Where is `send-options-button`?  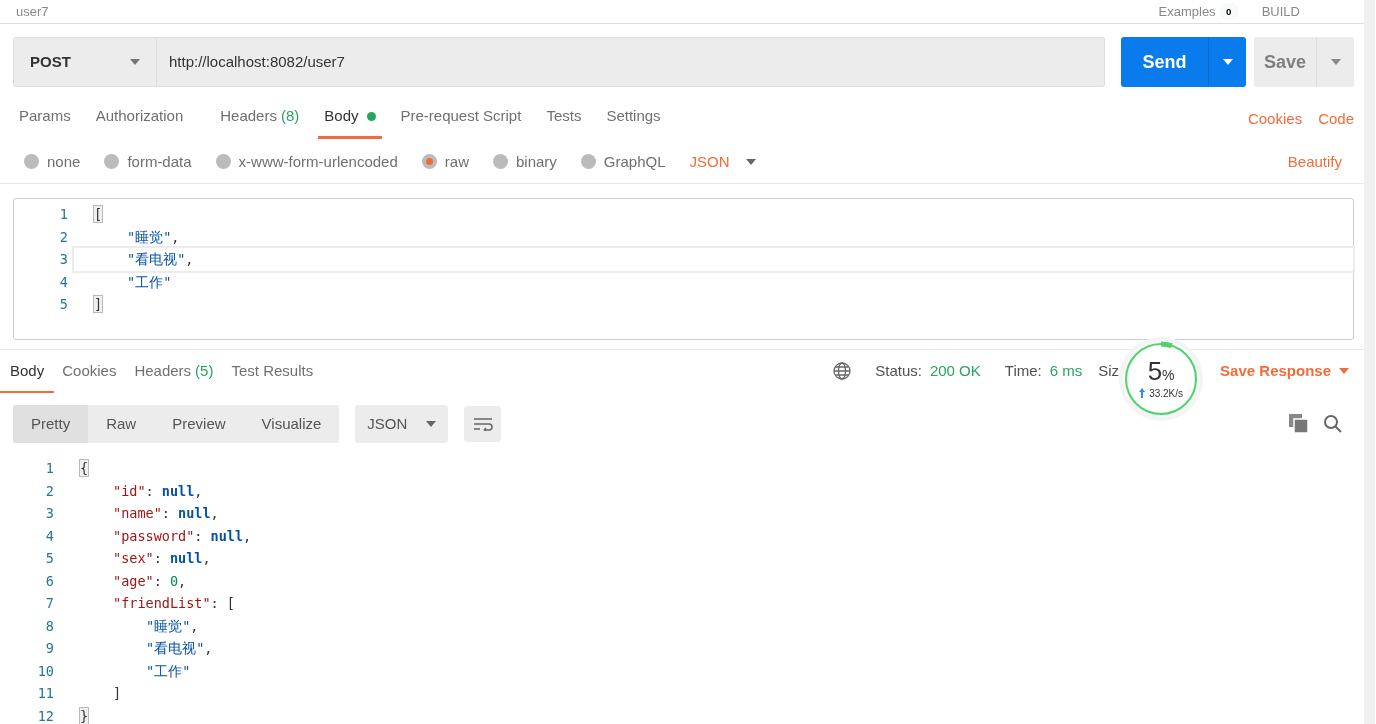 send-options-button is located at coordinates (1227, 62).